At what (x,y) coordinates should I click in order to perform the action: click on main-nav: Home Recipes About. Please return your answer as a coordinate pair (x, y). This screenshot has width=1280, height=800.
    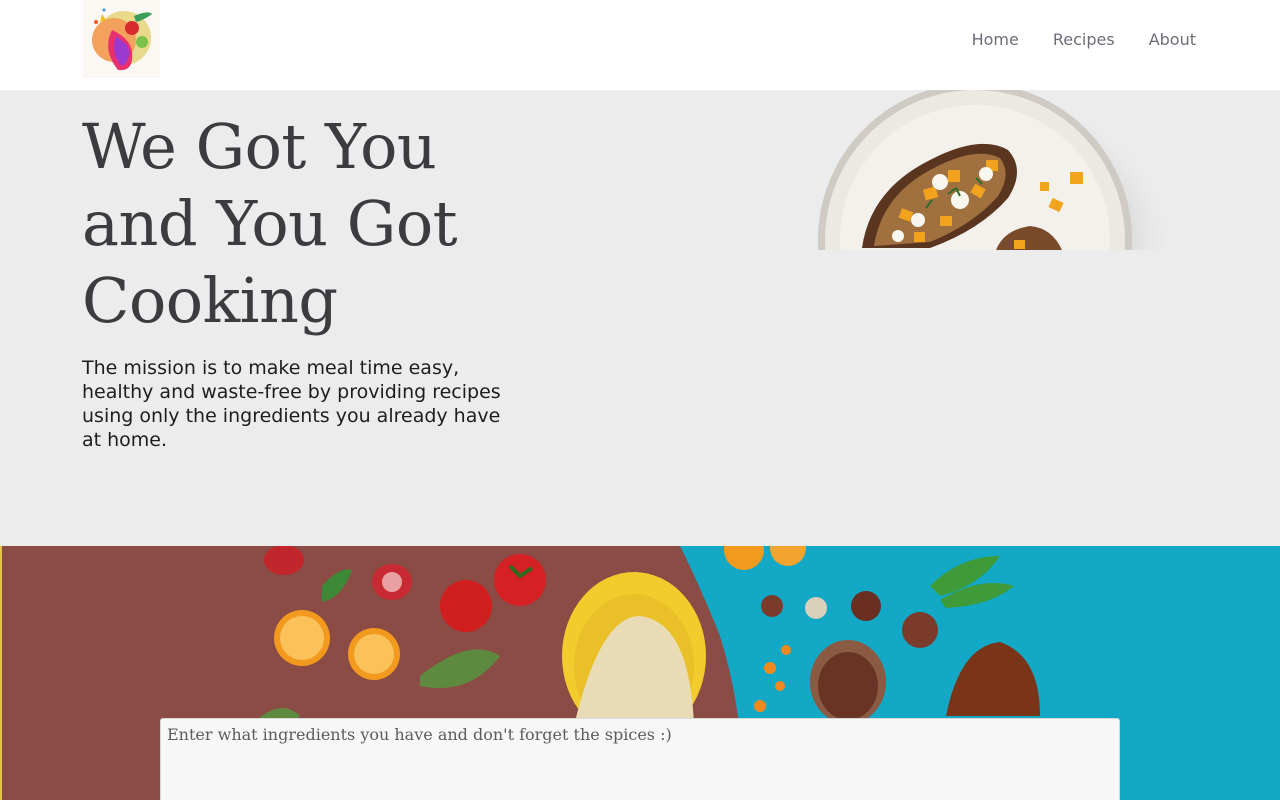
    Looking at the image, I should click on (1084, 40).